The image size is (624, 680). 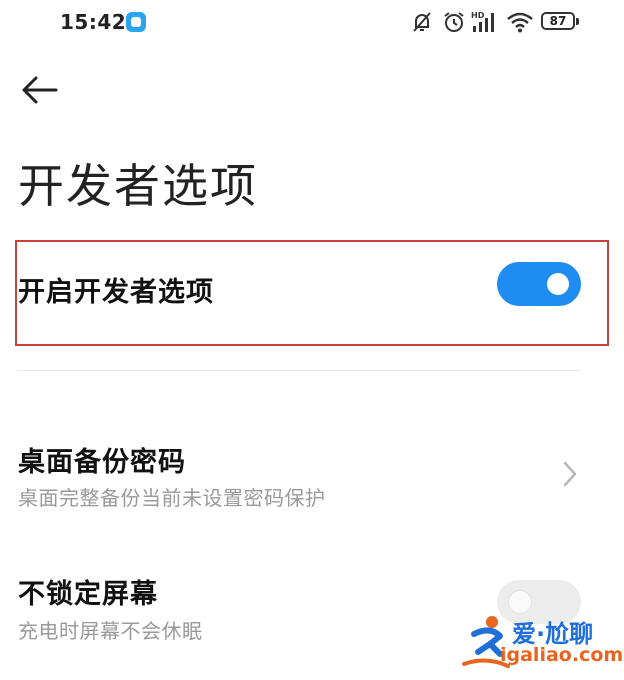 I want to click on desktop-backup-password-subtitle: 桌面完整备份当前未设置密码保护, so click(x=172, y=498).